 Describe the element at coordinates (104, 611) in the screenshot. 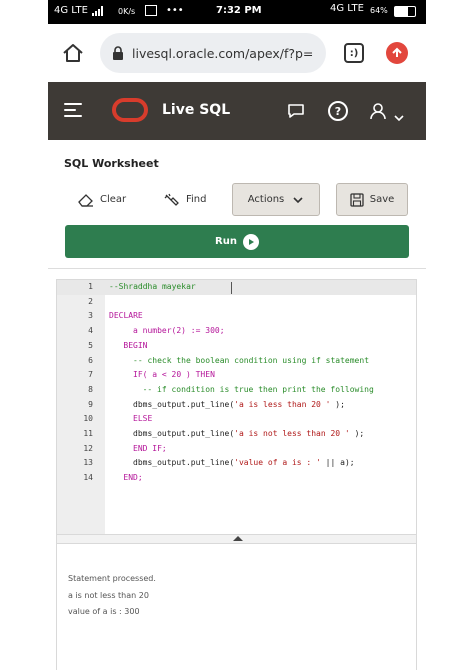

I see `result-line: value of a is : 300` at that location.